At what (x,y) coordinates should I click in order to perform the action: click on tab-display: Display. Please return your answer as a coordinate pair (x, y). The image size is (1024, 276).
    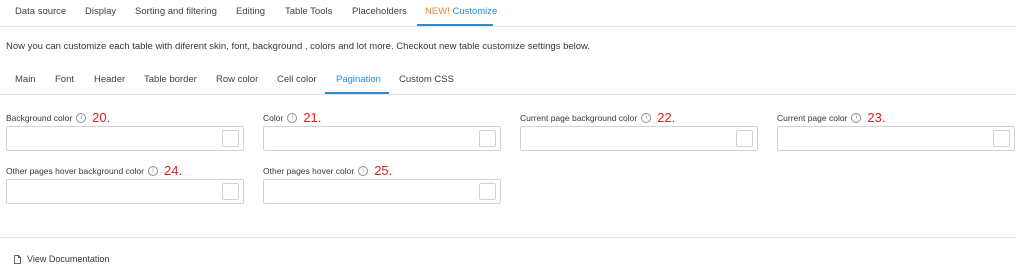
    Looking at the image, I should click on (100, 11).